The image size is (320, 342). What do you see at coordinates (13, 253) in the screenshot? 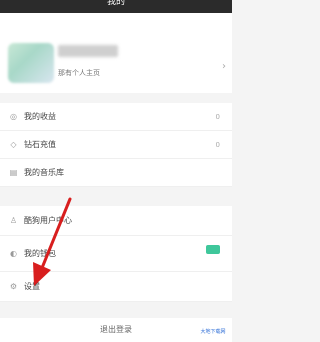
I see `wallet-icon: ◐` at bounding box center [13, 253].